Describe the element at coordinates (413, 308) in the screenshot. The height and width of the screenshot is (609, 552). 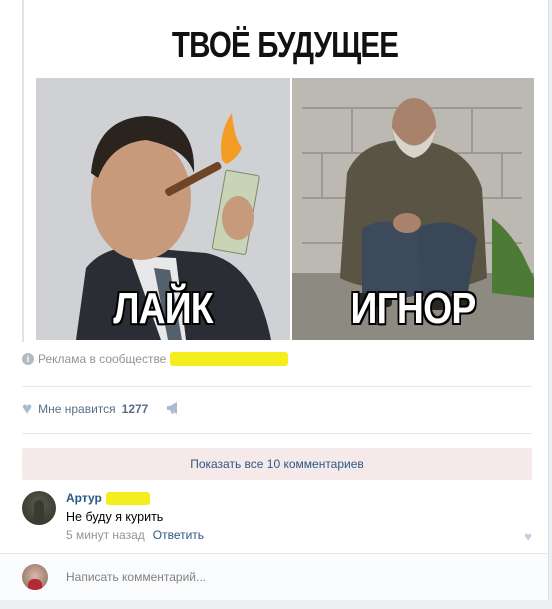
I see `meme-label-right: ИГНОР` at that location.